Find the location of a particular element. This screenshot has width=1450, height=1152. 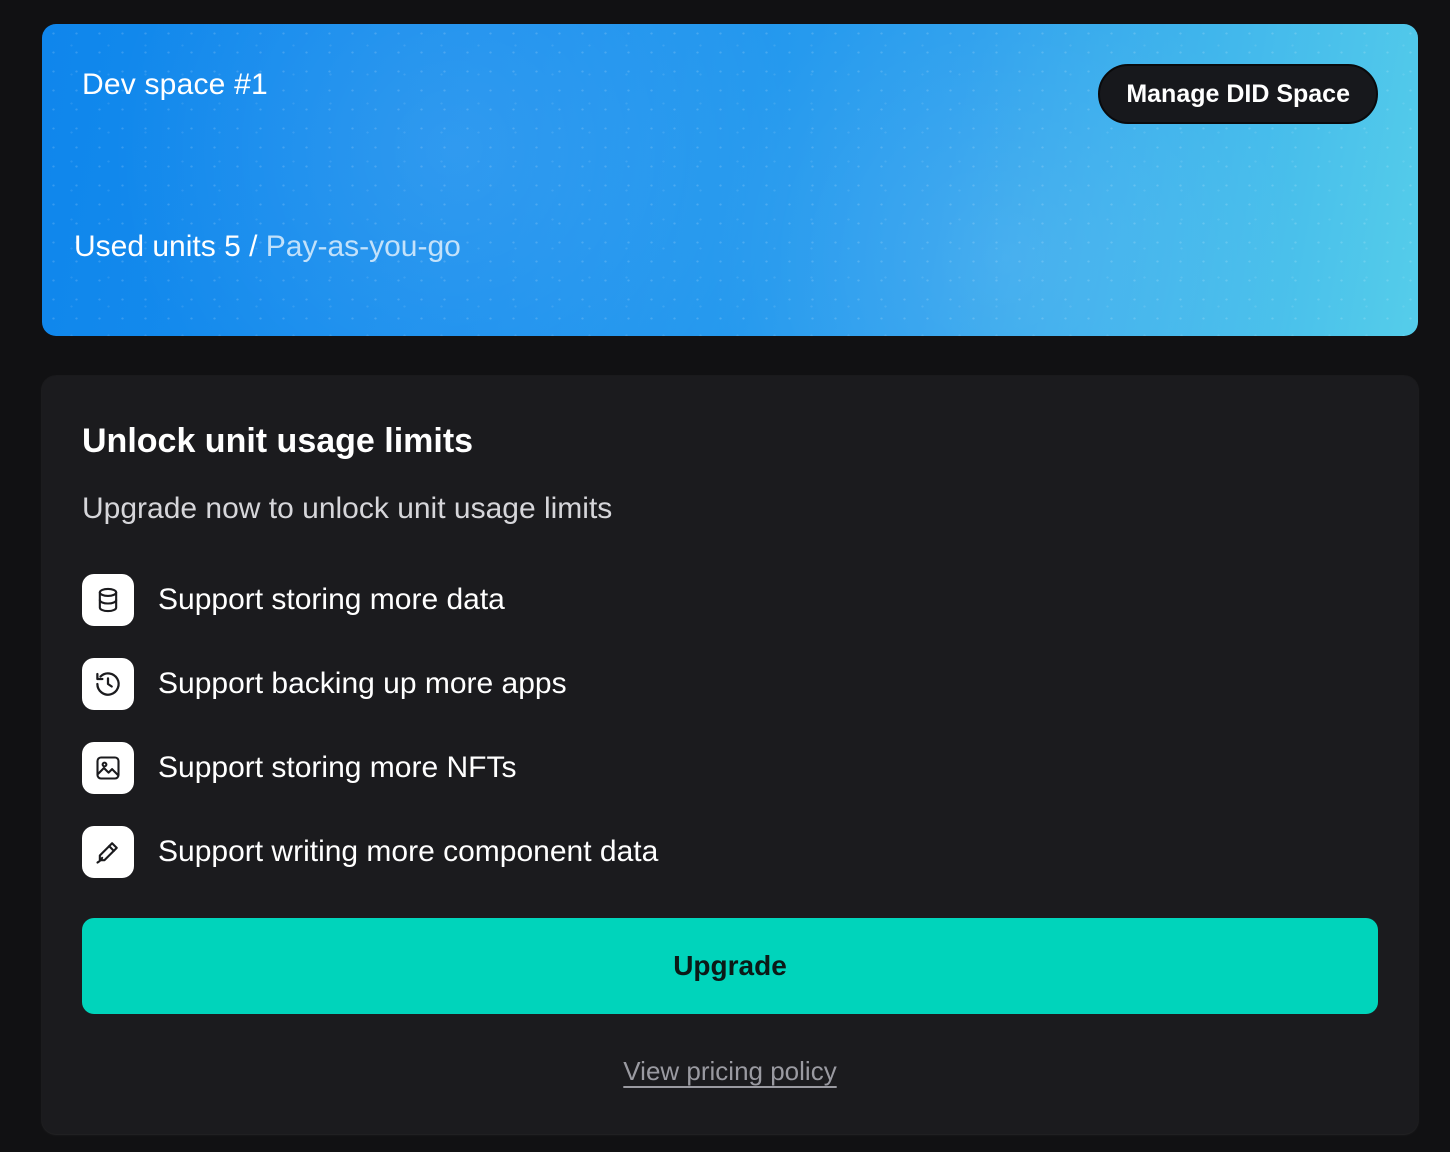

database-icon is located at coordinates (108, 600).